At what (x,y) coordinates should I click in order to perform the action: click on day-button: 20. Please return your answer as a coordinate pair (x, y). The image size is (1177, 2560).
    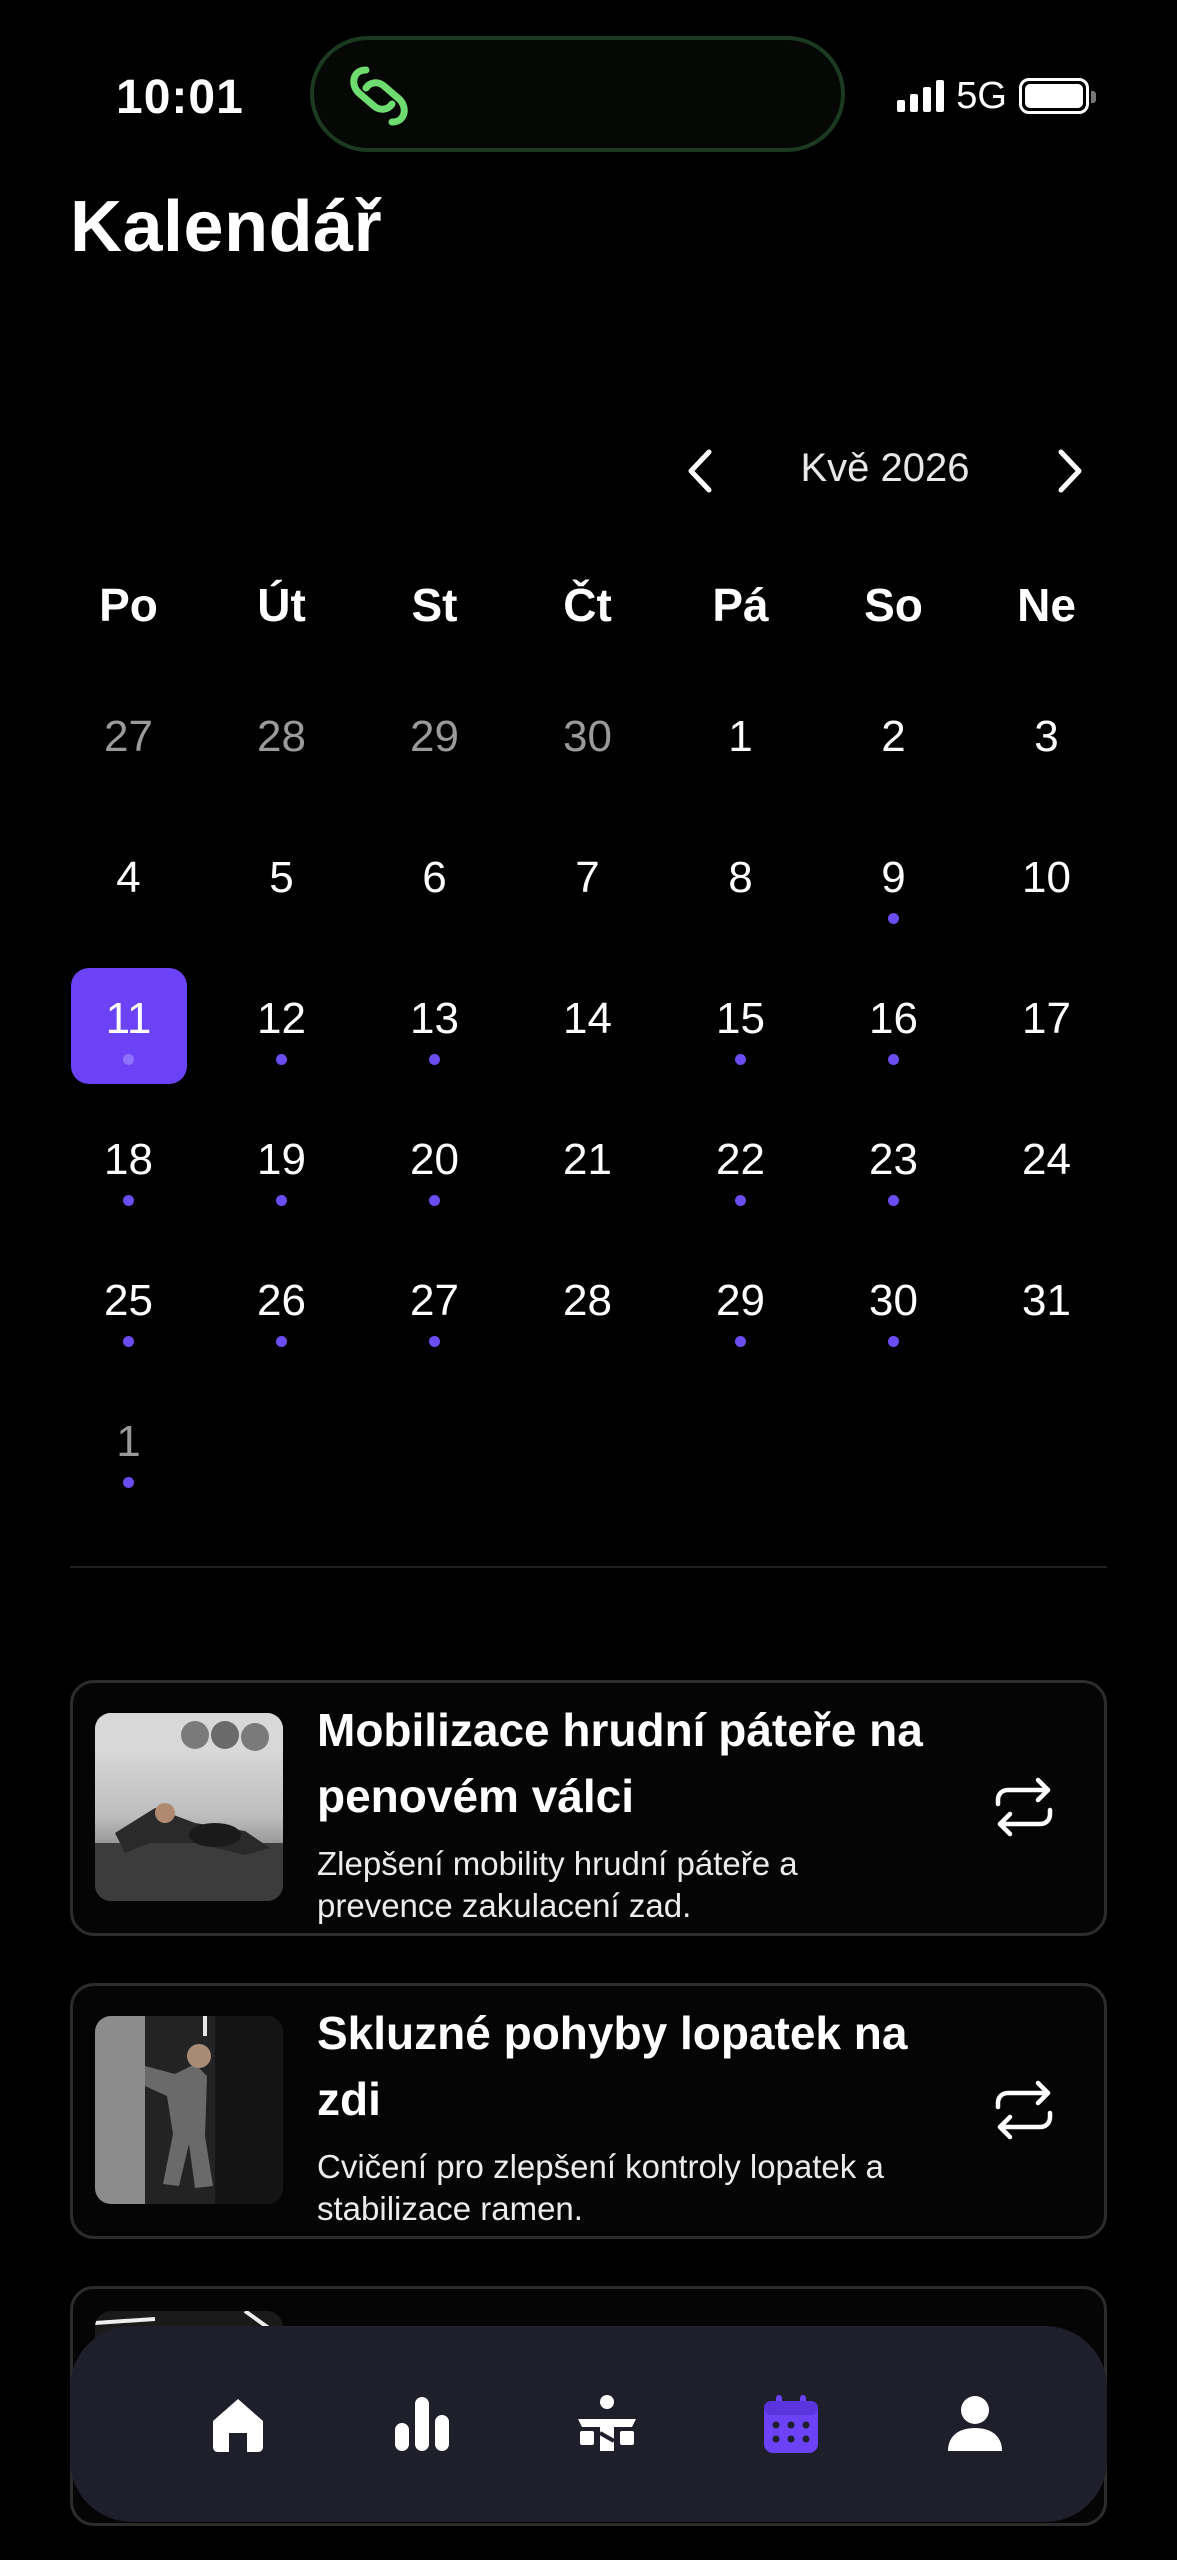
    Looking at the image, I should click on (435, 1167).